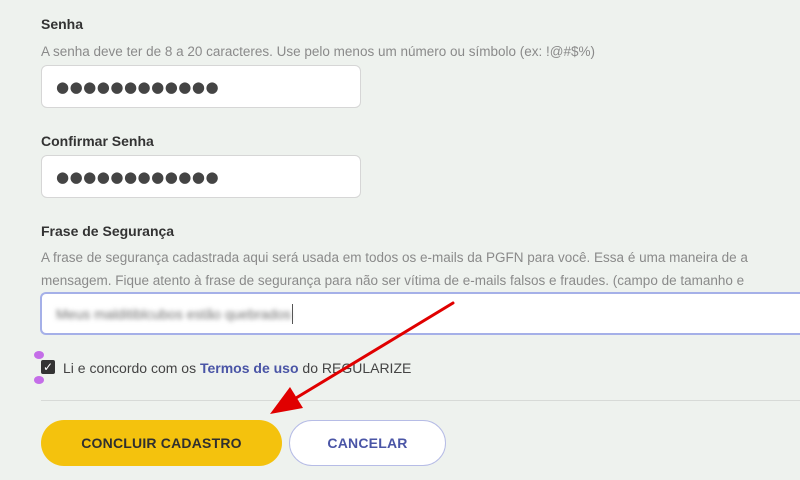  I want to click on security-phrase-label: Frase de Segurança, so click(108, 231).